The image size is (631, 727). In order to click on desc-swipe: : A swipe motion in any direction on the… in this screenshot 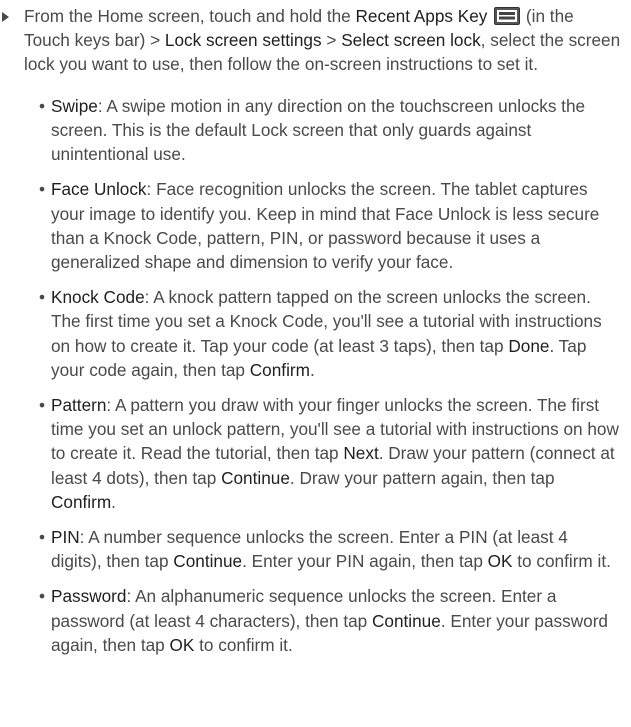, I will do `click(318, 130)`.